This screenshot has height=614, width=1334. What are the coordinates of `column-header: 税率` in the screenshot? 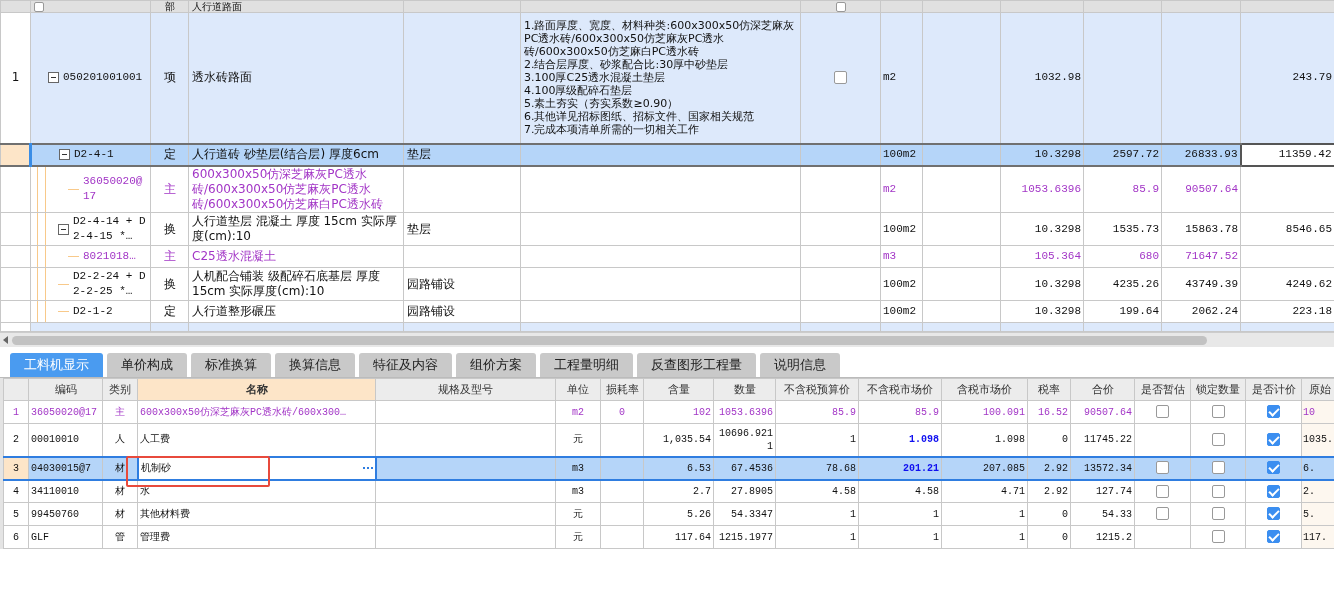 It's located at (1049, 389).